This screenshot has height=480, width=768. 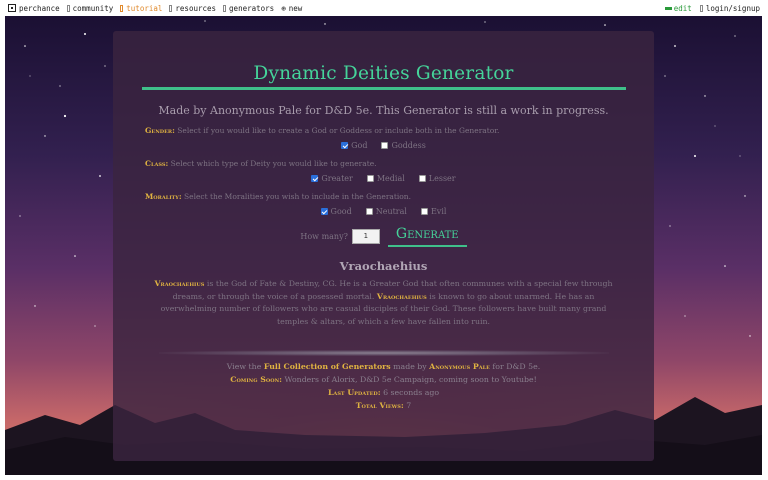 What do you see at coordinates (383, 88) in the screenshot?
I see `title-divider` at bounding box center [383, 88].